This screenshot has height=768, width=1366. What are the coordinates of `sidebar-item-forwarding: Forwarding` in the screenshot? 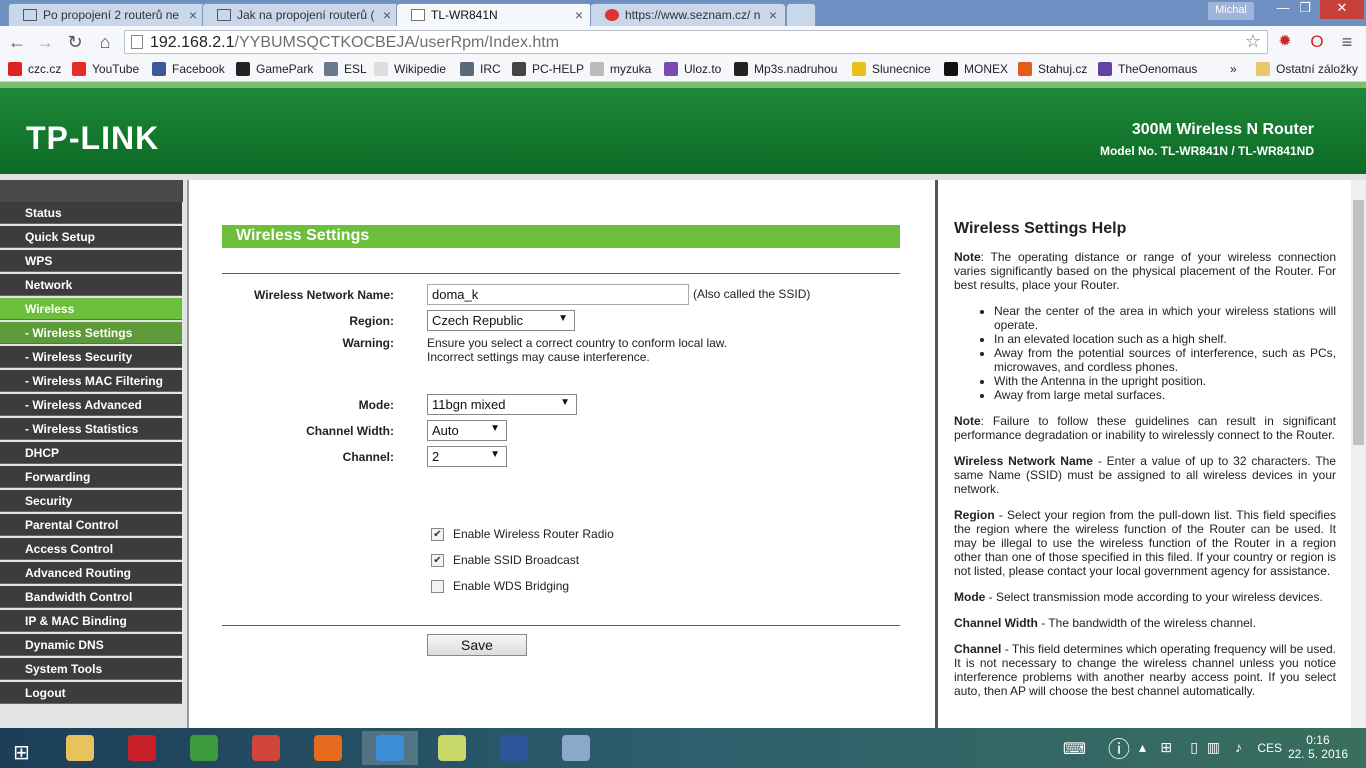 It's located at (91, 477).